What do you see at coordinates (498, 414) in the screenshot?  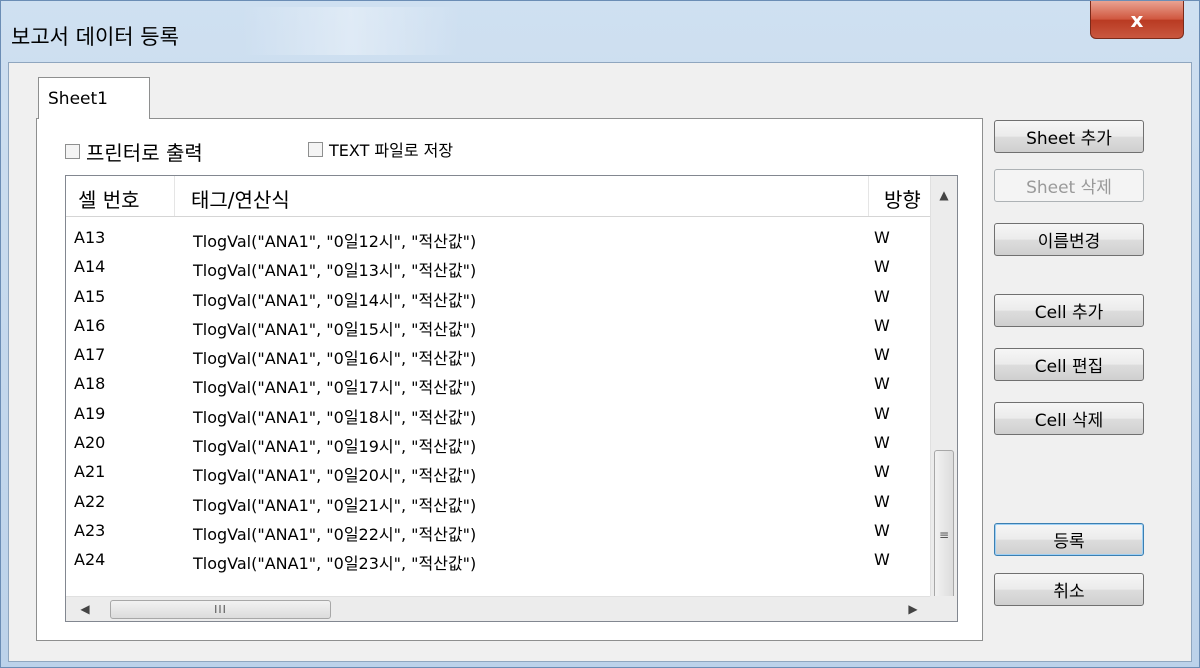 I see `table-row: A19 TlogVal("ANA1", "0일18시", "적산값") W` at bounding box center [498, 414].